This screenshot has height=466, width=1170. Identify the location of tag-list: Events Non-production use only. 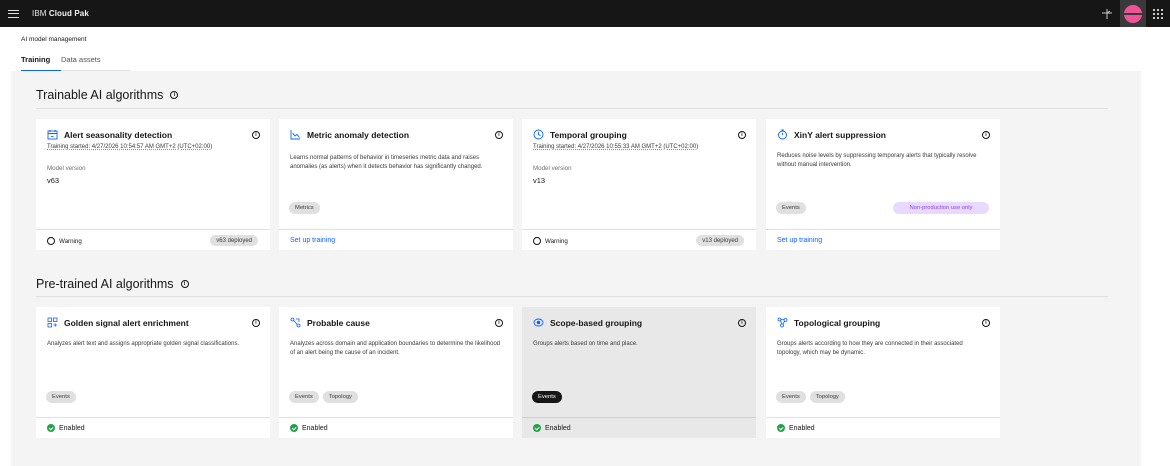
(882, 208).